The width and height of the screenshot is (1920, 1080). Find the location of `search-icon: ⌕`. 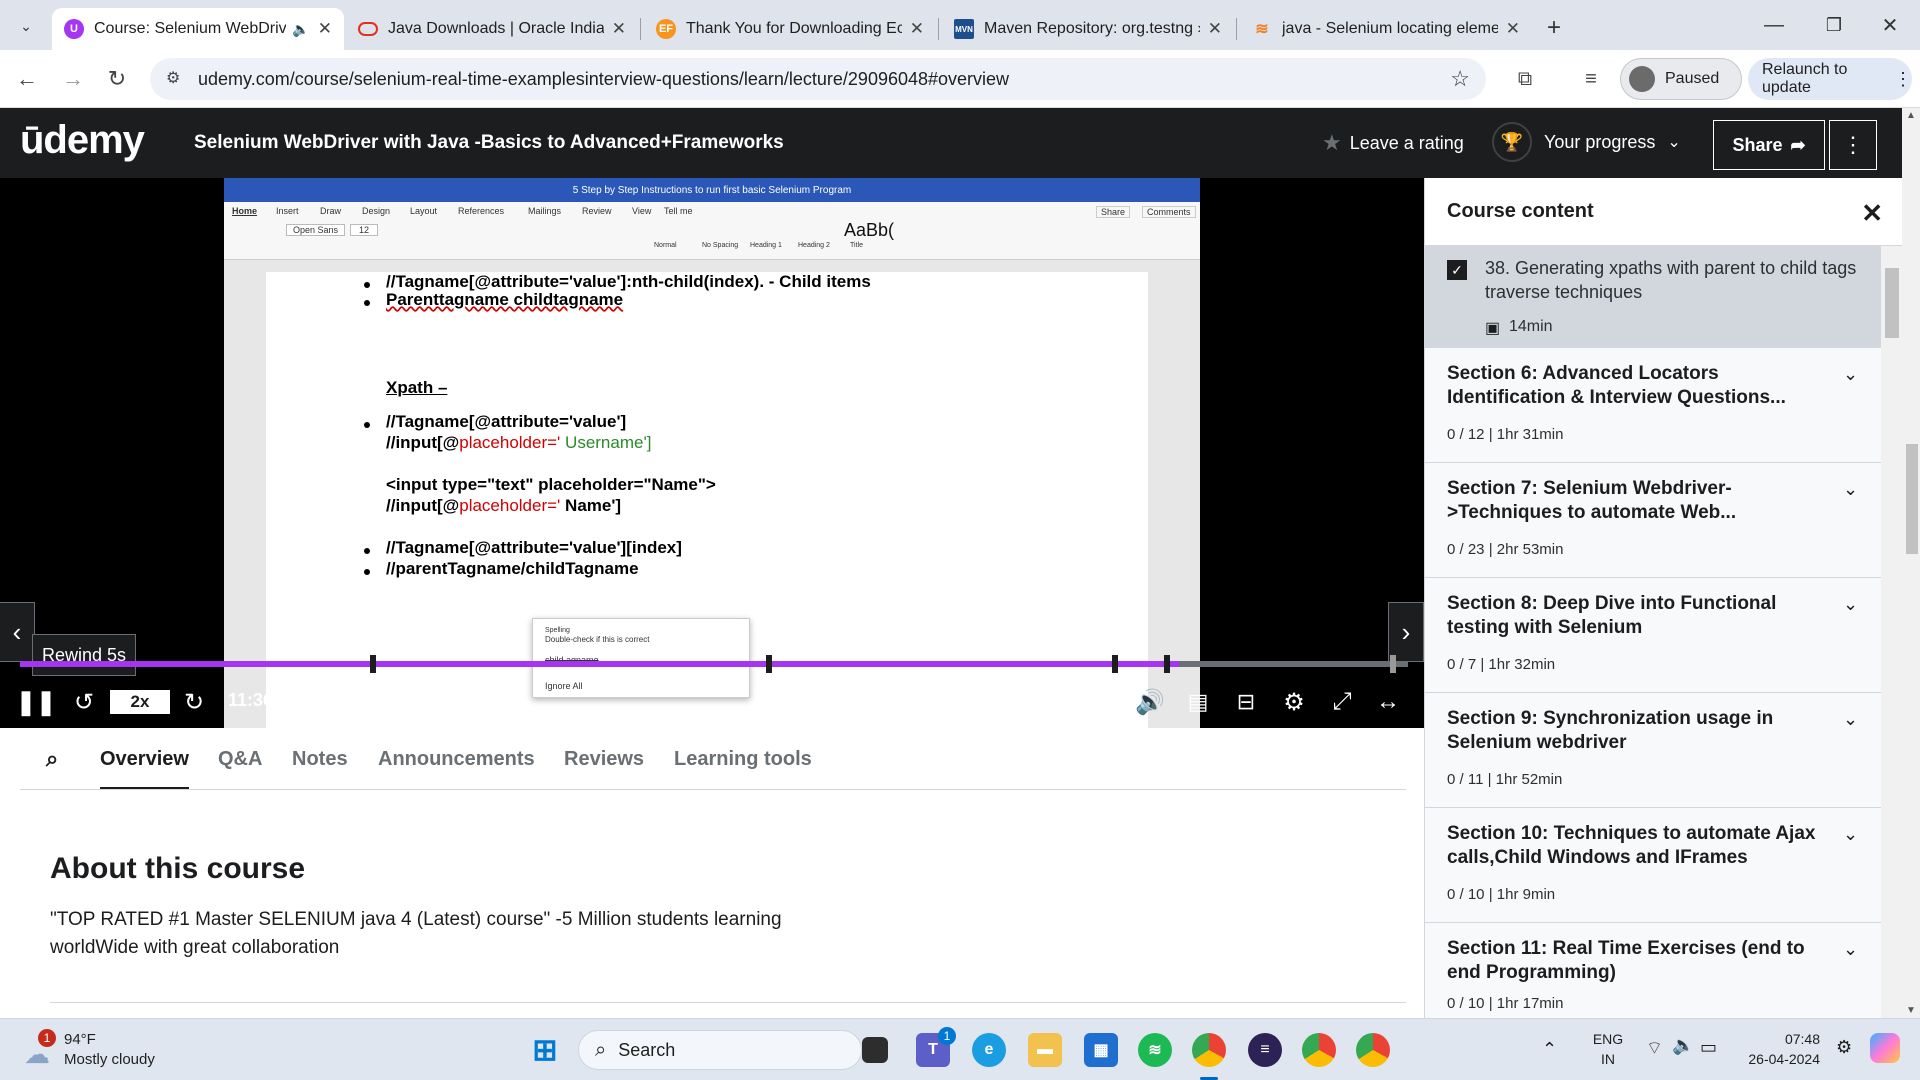

search-icon: ⌕ is located at coordinates (52, 759).